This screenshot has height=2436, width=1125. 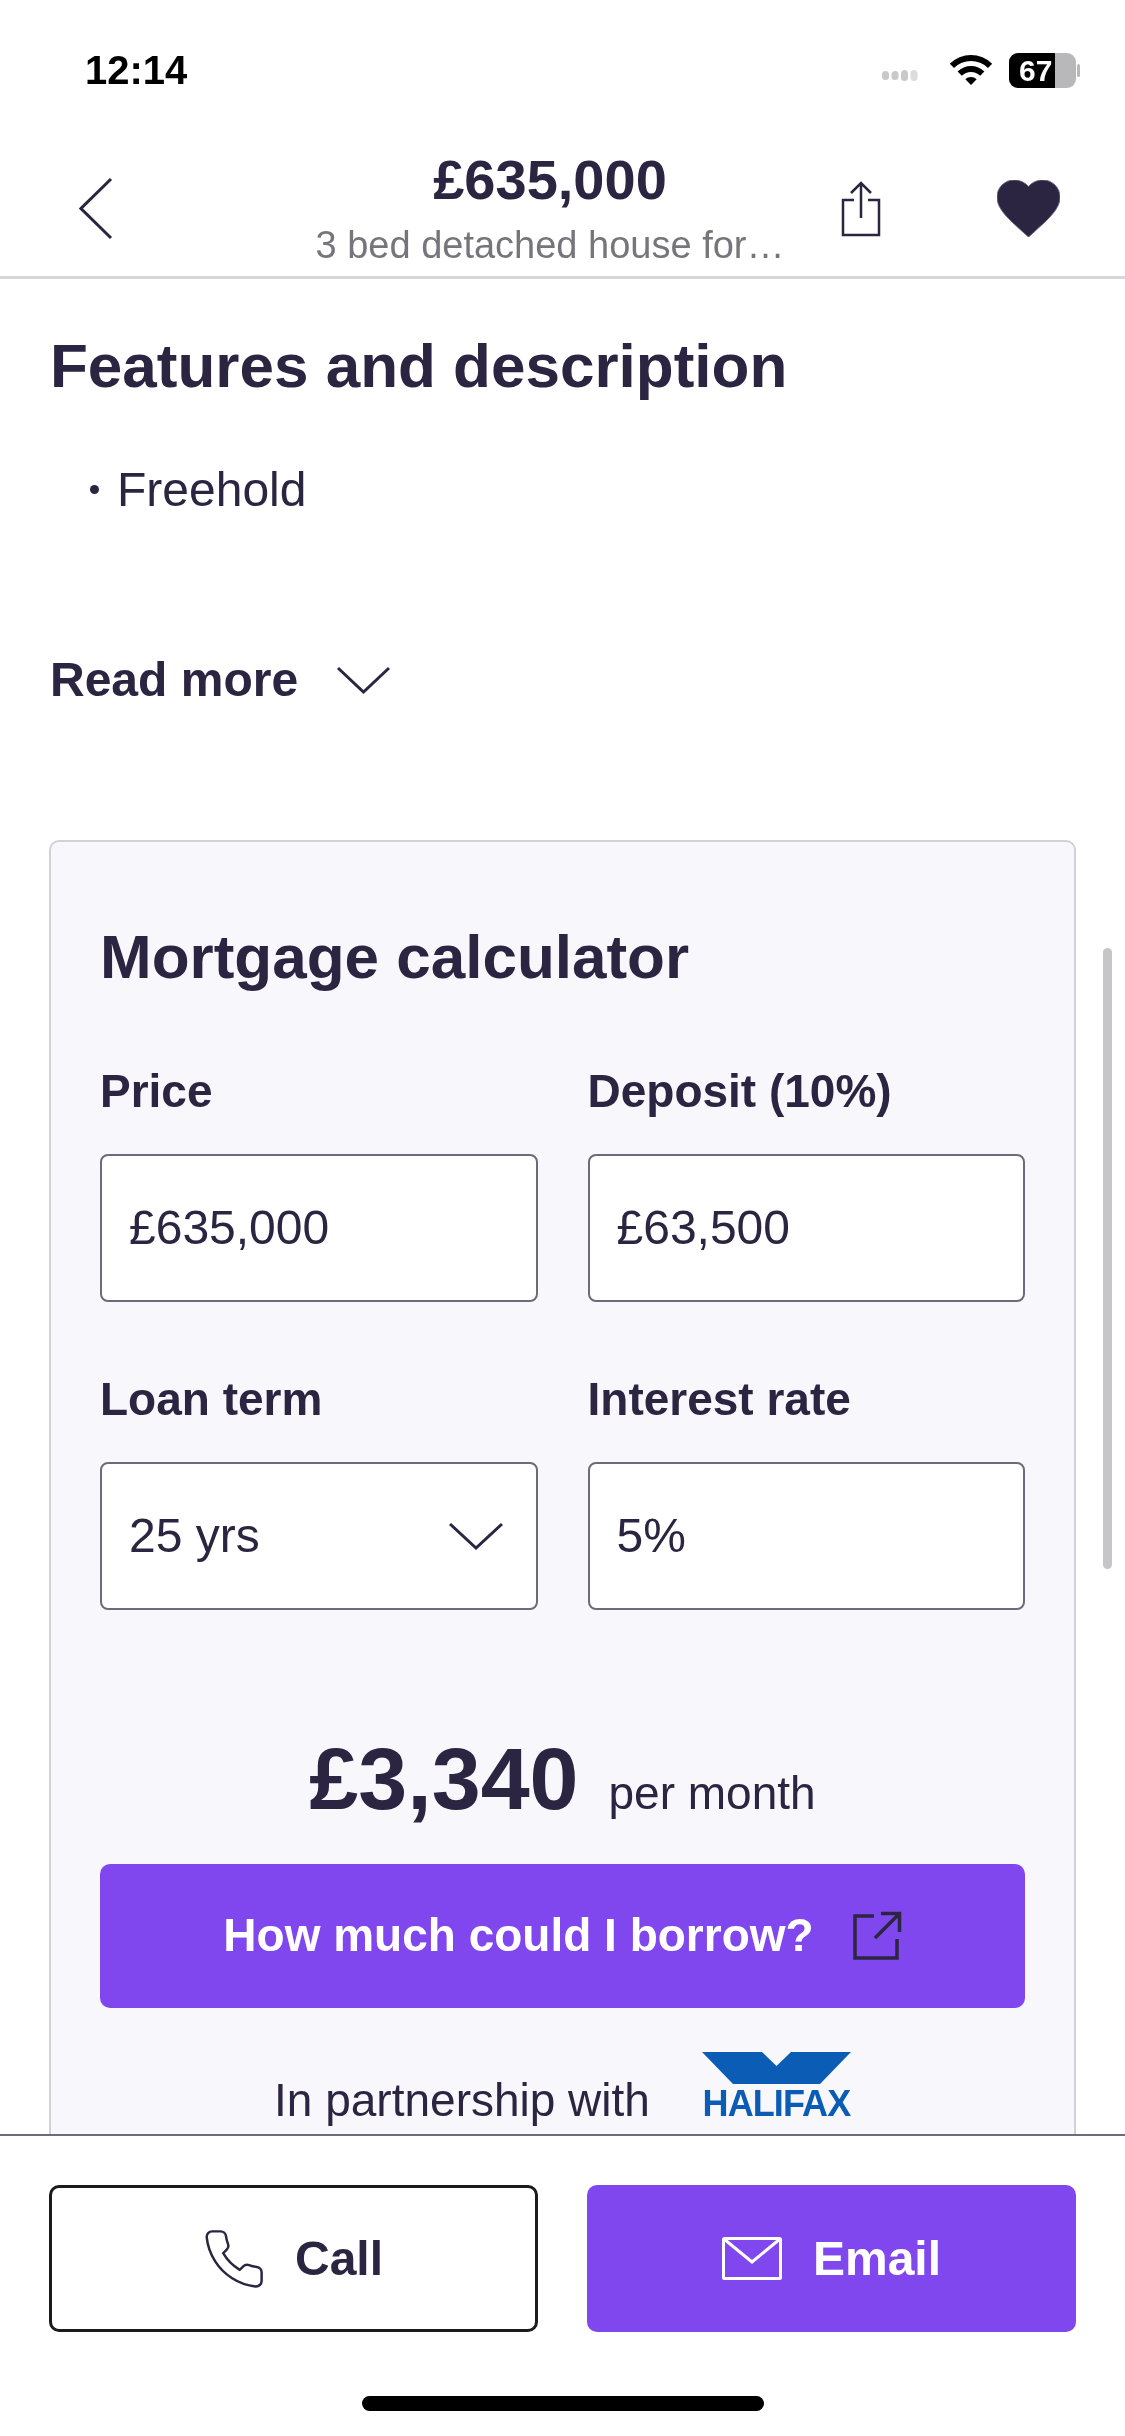 I want to click on field-label: Price, so click(x=157, y=1091).